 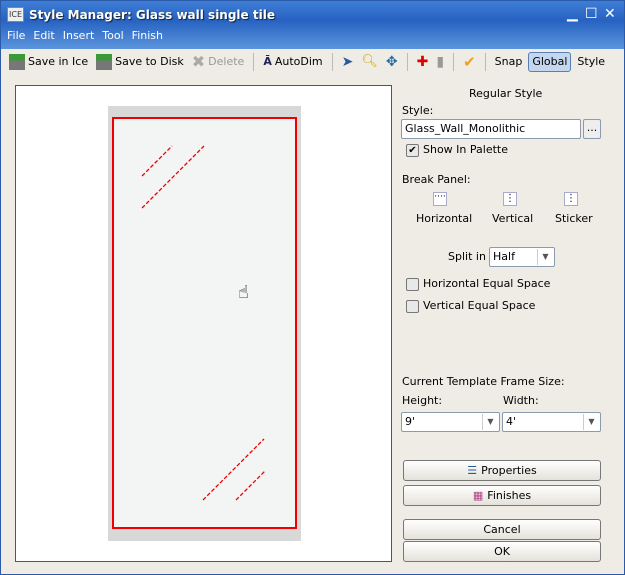 What do you see at coordinates (591, 14) in the screenshot?
I see `maximize-button: ☐` at bounding box center [591, 14].